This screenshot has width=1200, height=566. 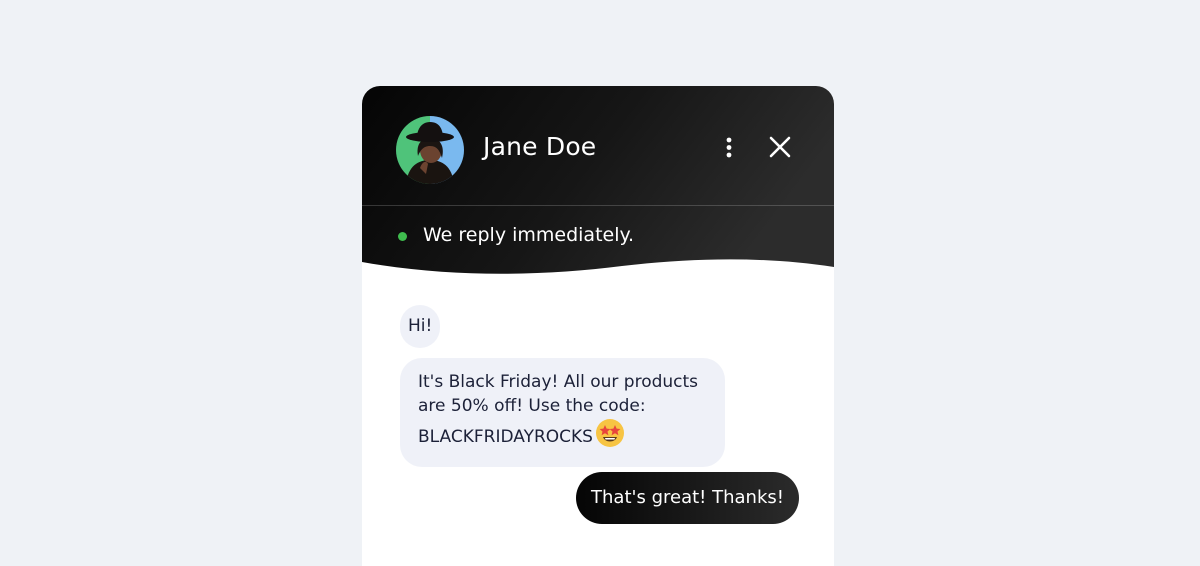 I want to click on more-vertical-icon, so click(x=729, y=147).